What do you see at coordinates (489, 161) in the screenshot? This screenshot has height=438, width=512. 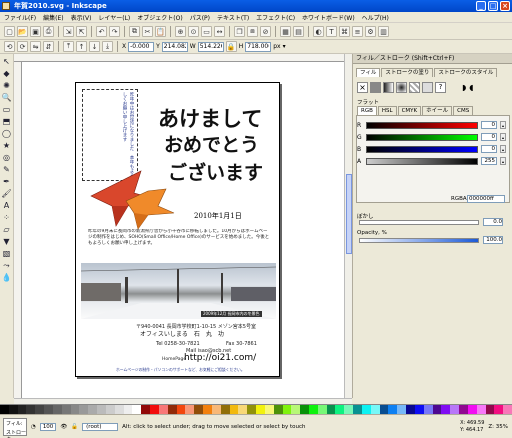 I see `a-value: 255` at bounding box center [489, 161].